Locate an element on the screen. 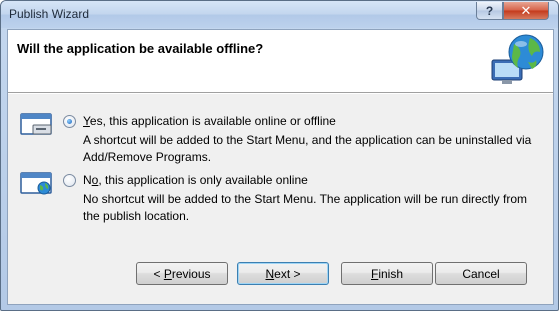 The height and width of the screenshot is (311, 559). cancel-button: Cancel is located at coordinates (481, 273).